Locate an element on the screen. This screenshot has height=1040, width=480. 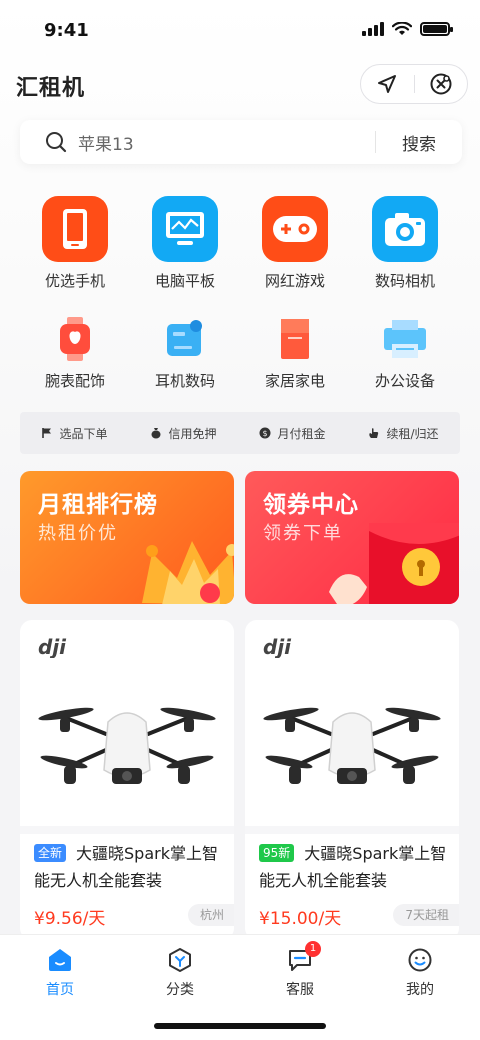
feature-monthly-rent: $ 月付租金 is located at coordinates (292, 433).